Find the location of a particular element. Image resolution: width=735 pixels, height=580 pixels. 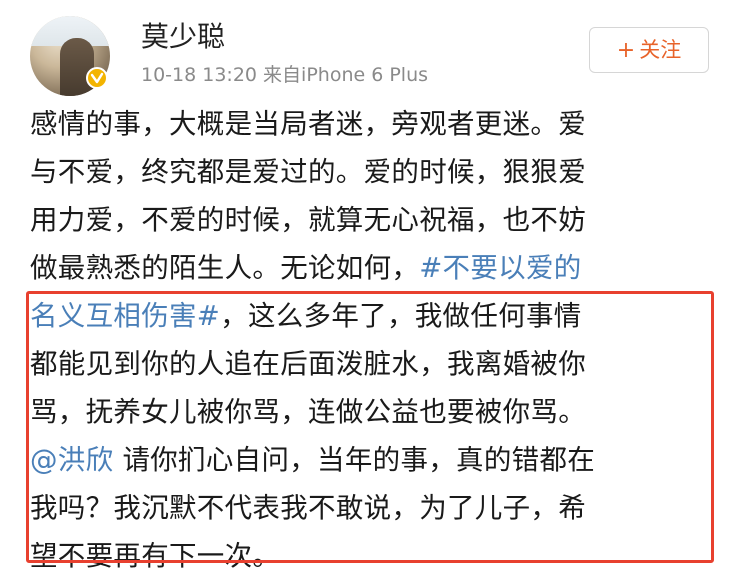

mention-link: @洪欣 is located at coordinates (71, 460).